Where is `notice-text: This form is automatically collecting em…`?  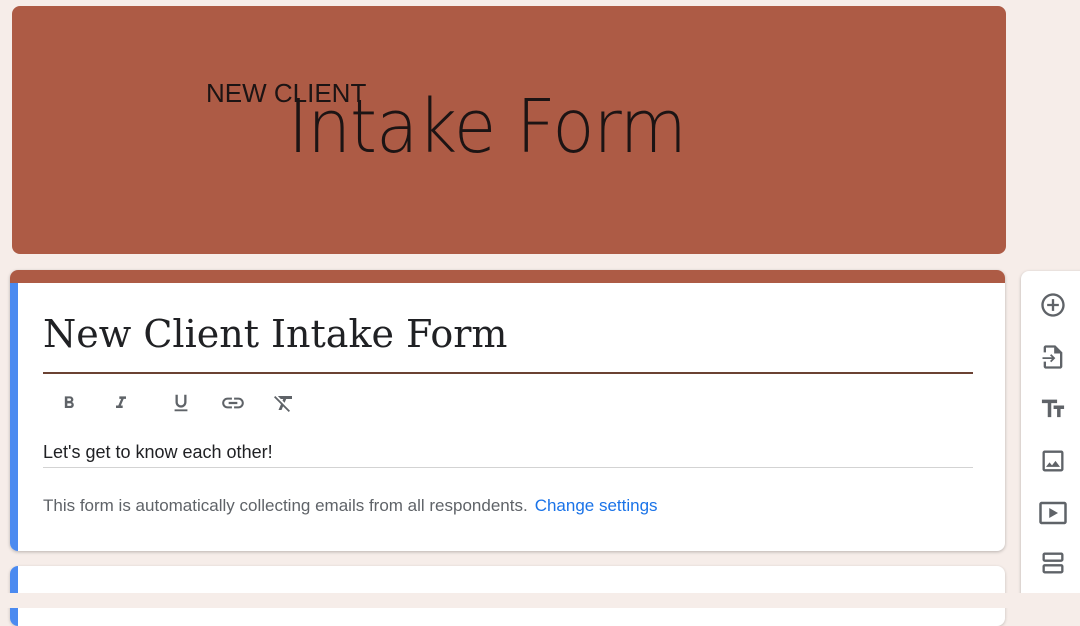
notice-text: This form is automatically collecting em… is located at coordinates (285, 505).